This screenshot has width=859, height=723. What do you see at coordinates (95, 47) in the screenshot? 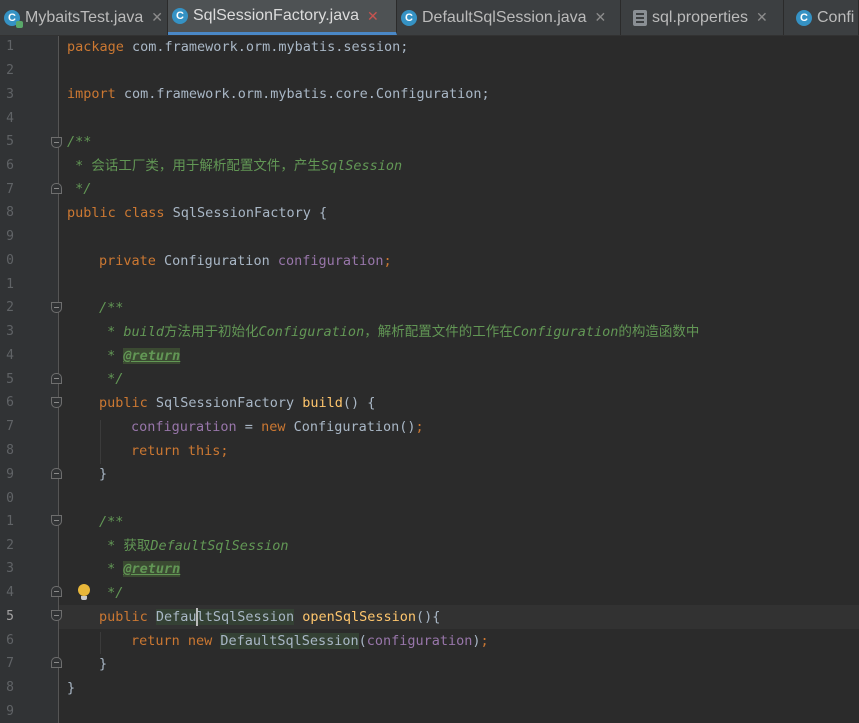
I see `keyword: package` at bounding box center [95, 47].